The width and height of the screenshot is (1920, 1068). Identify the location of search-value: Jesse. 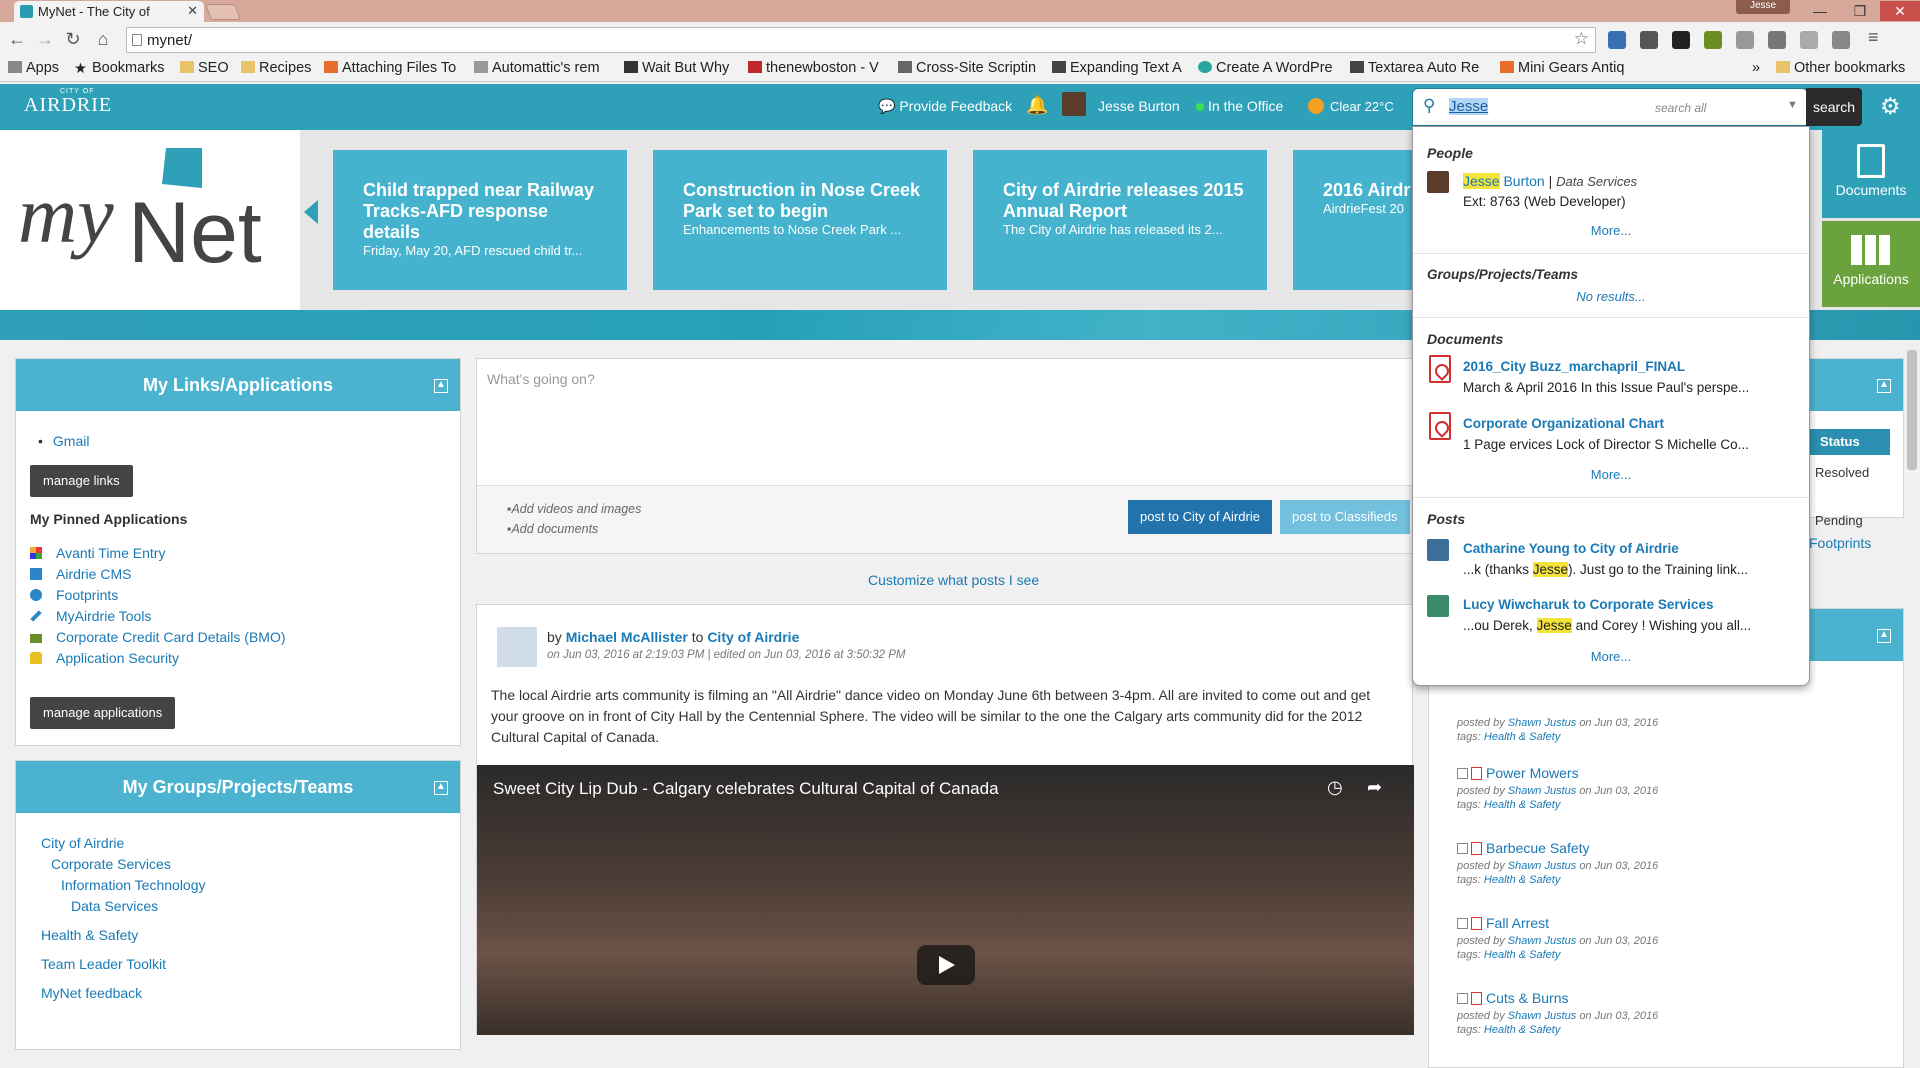
(1469, 106).